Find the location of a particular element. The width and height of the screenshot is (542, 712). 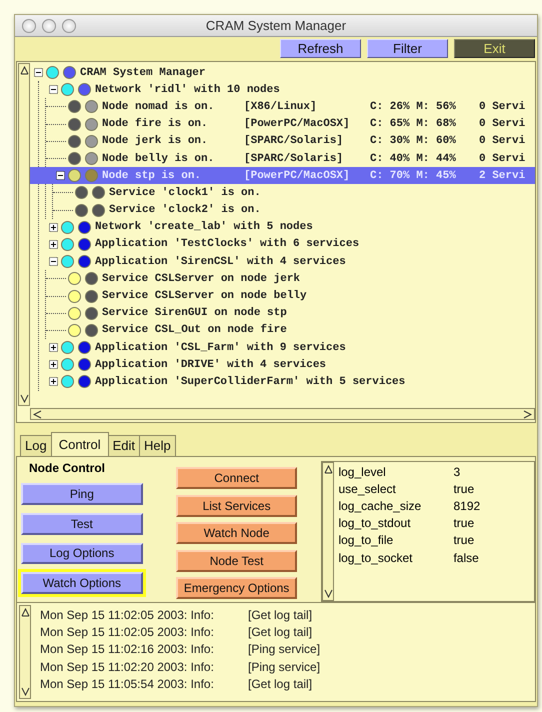

tree-label: Service CSL_Out on node fire is located at coordinates (194, 330).